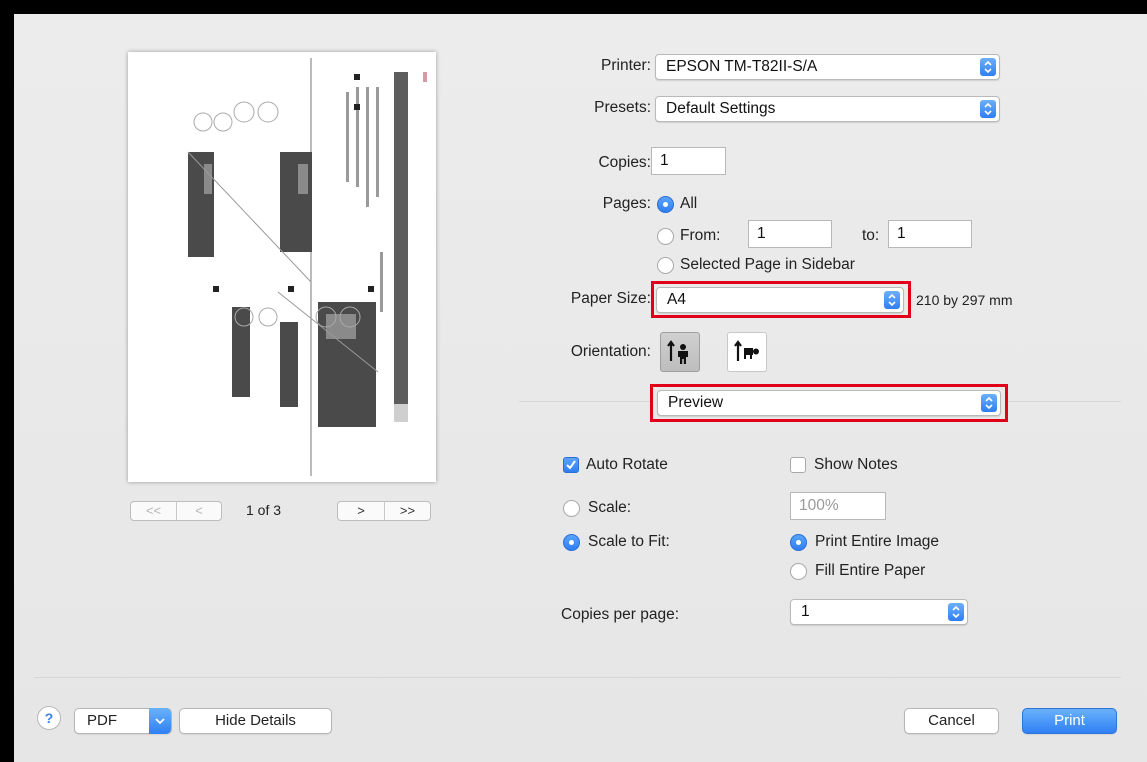  I want to click on copies-label: Copies:, so click(624, 162).